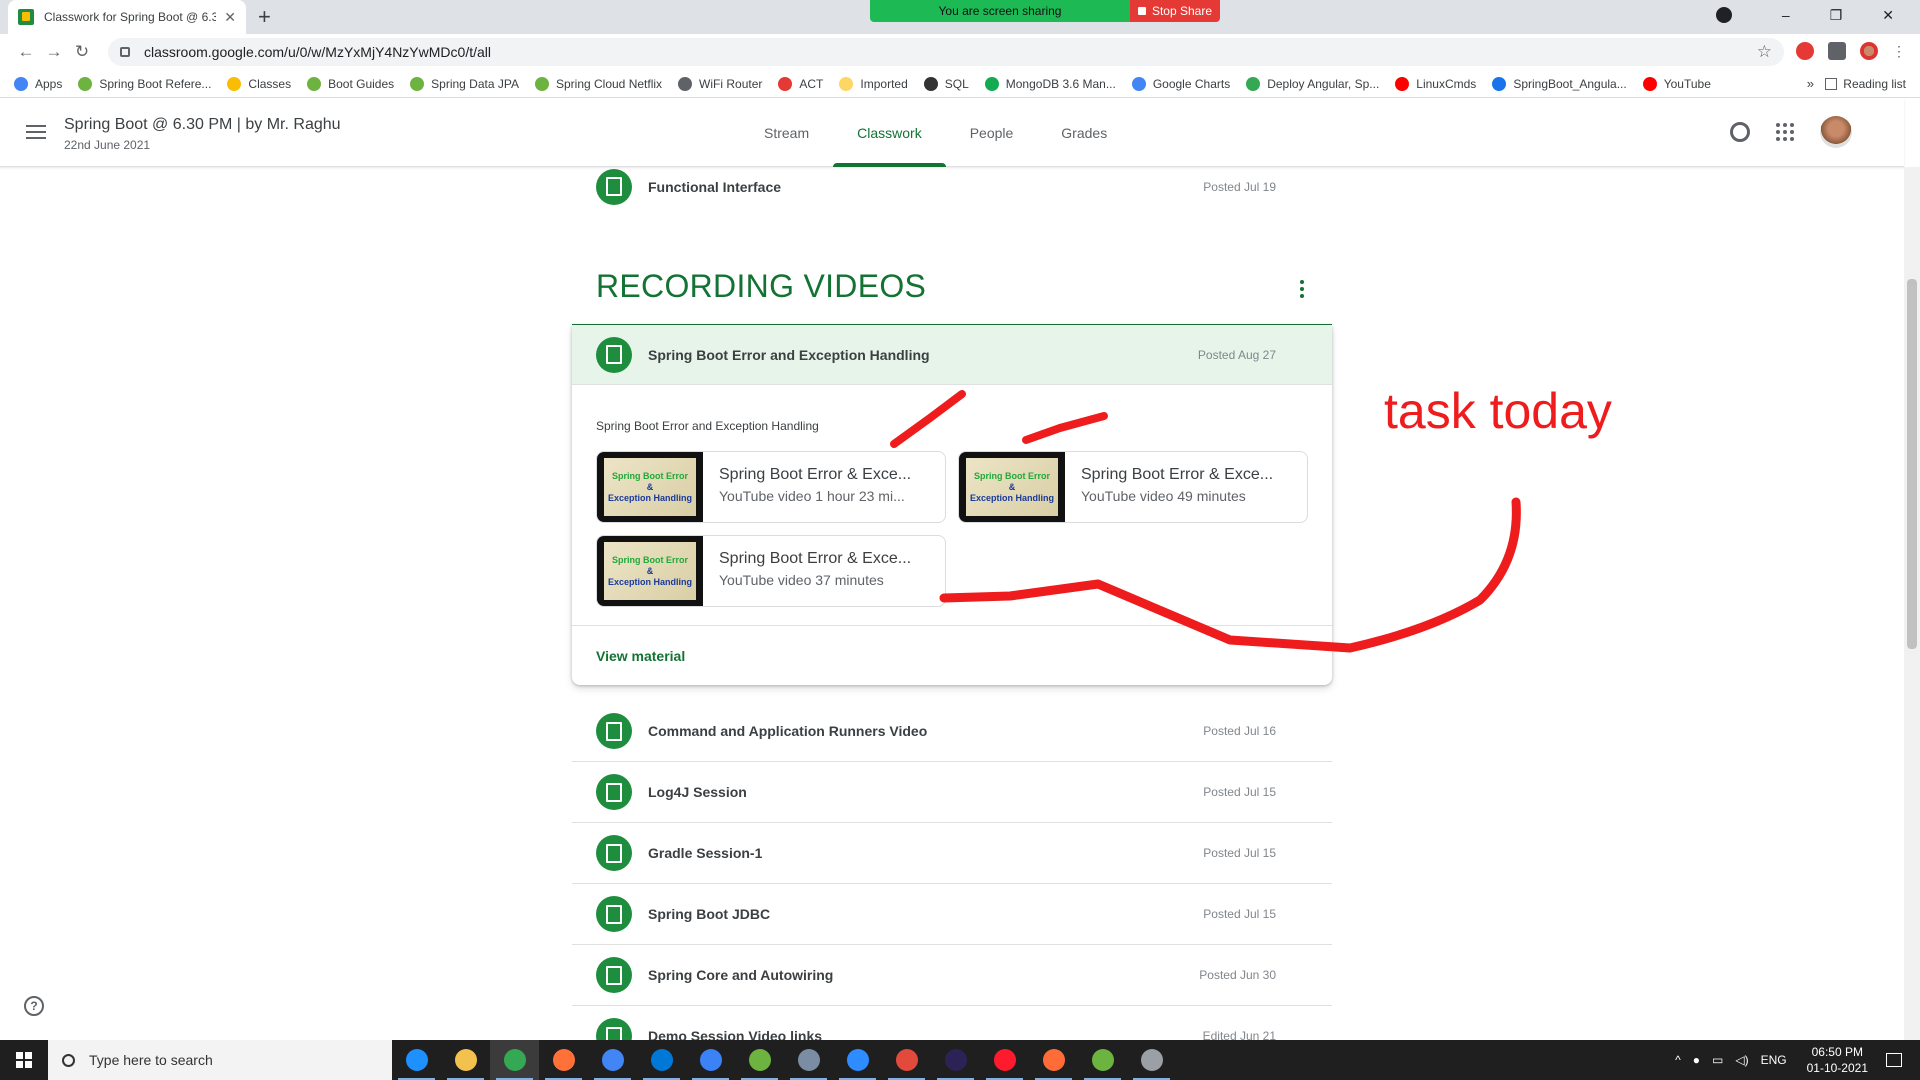 The height and width of the screenshot is (1080, 1920). What do you see at coordinates (24, 1060) in the screenshot?
I see `start-button` at bounding box center [24, 1060].